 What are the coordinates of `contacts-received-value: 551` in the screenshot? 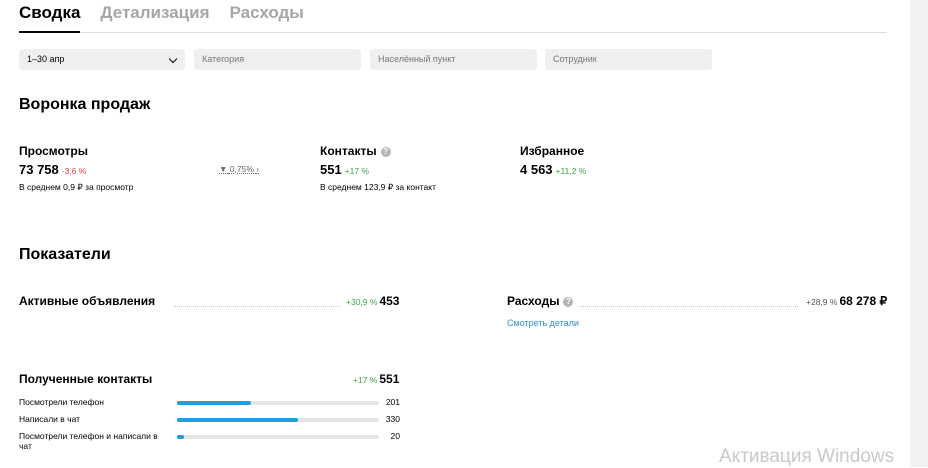 It's located at (389, 379).